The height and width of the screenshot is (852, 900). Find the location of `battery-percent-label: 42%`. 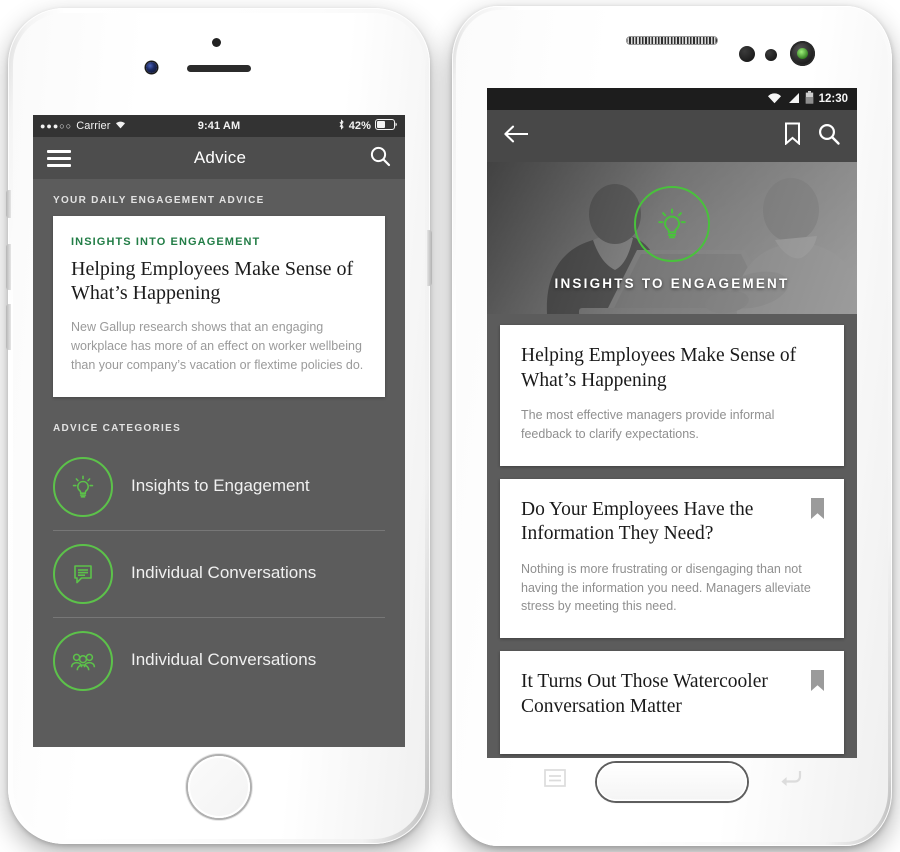

battery-percent-label: 42% is located at coordinates (360, 126).